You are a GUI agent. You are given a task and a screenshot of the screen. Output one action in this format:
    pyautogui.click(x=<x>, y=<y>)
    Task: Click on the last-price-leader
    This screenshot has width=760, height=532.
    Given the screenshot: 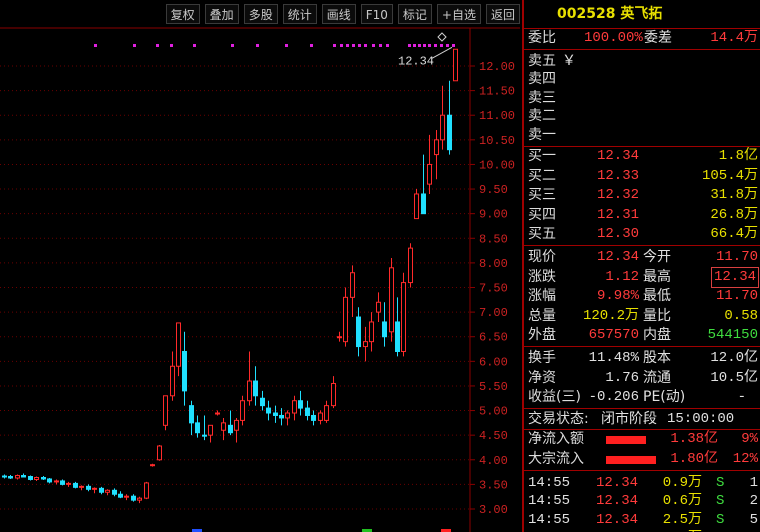 What is the action you would take?
    pyautogui.click(x=442, y=52)
    